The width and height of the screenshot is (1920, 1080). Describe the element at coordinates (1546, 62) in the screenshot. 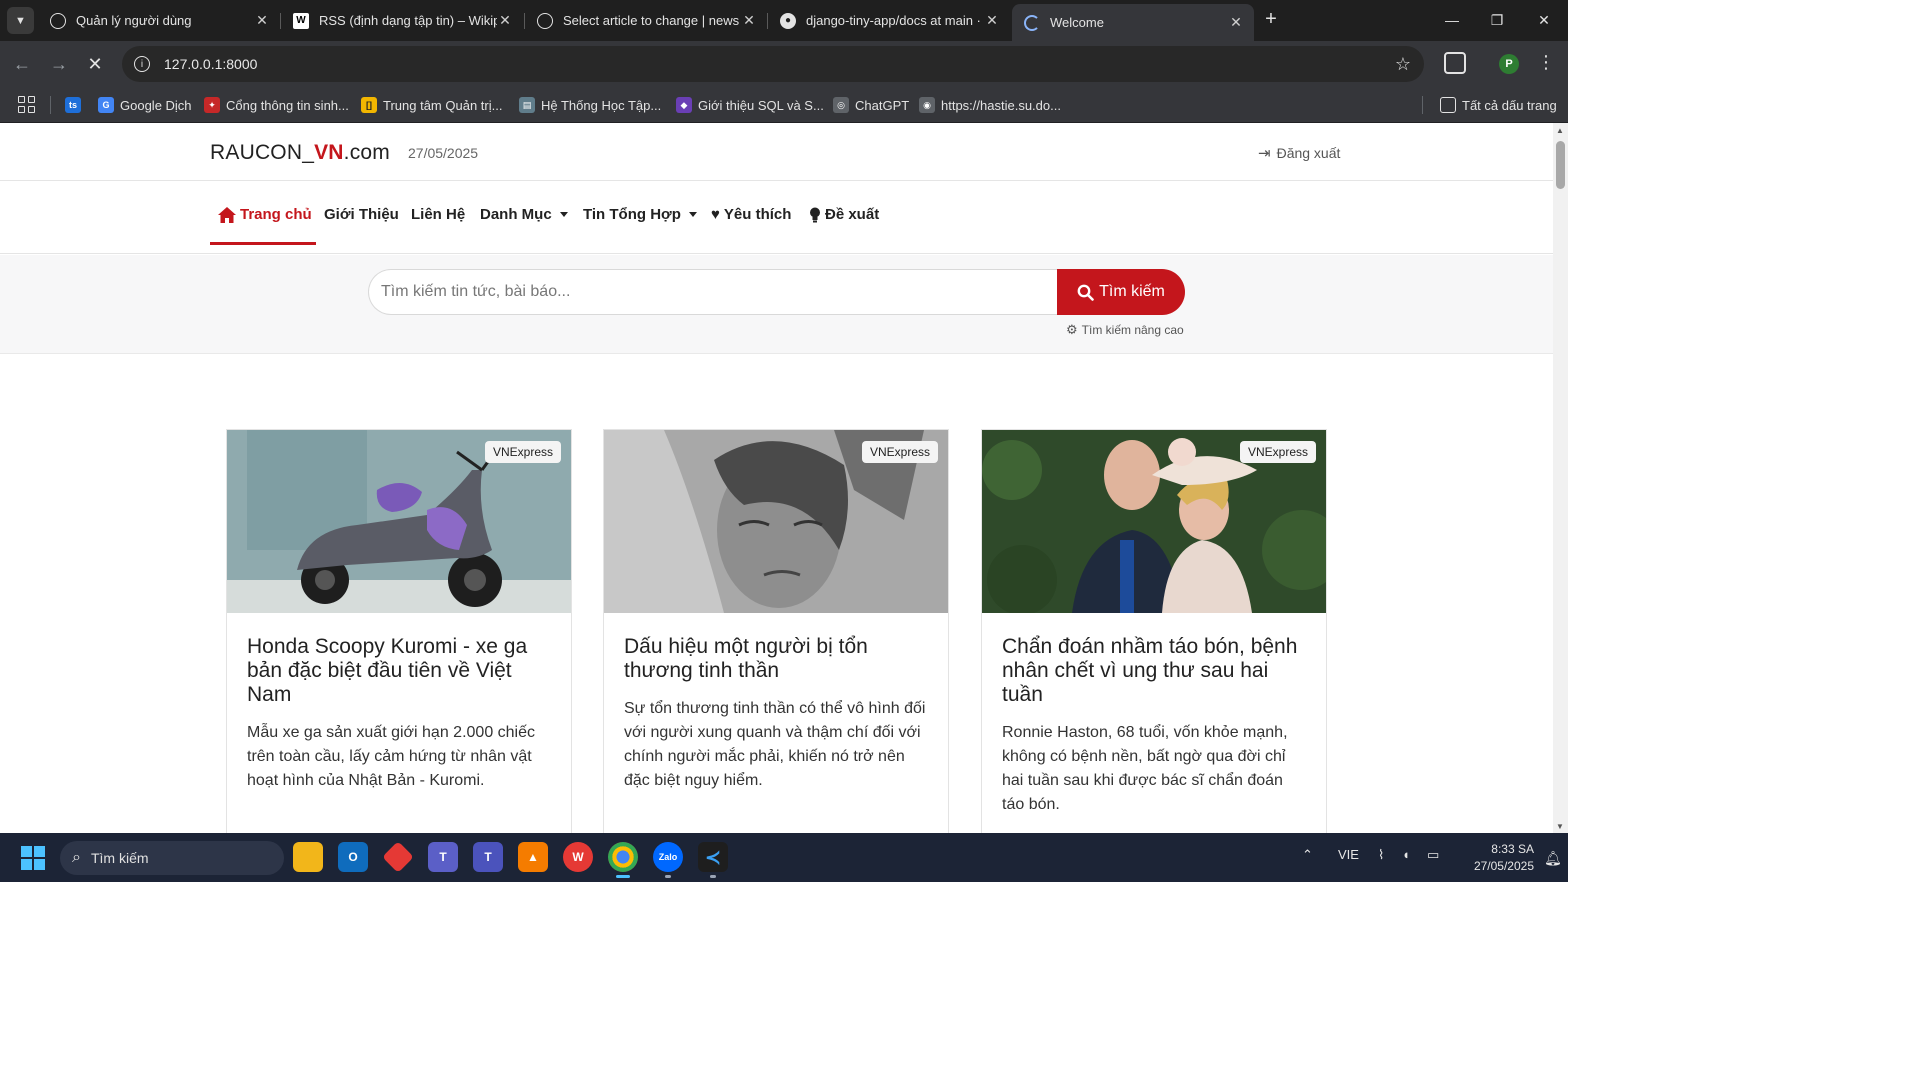

I see `browser-menu-icon: ⋮` at that location.